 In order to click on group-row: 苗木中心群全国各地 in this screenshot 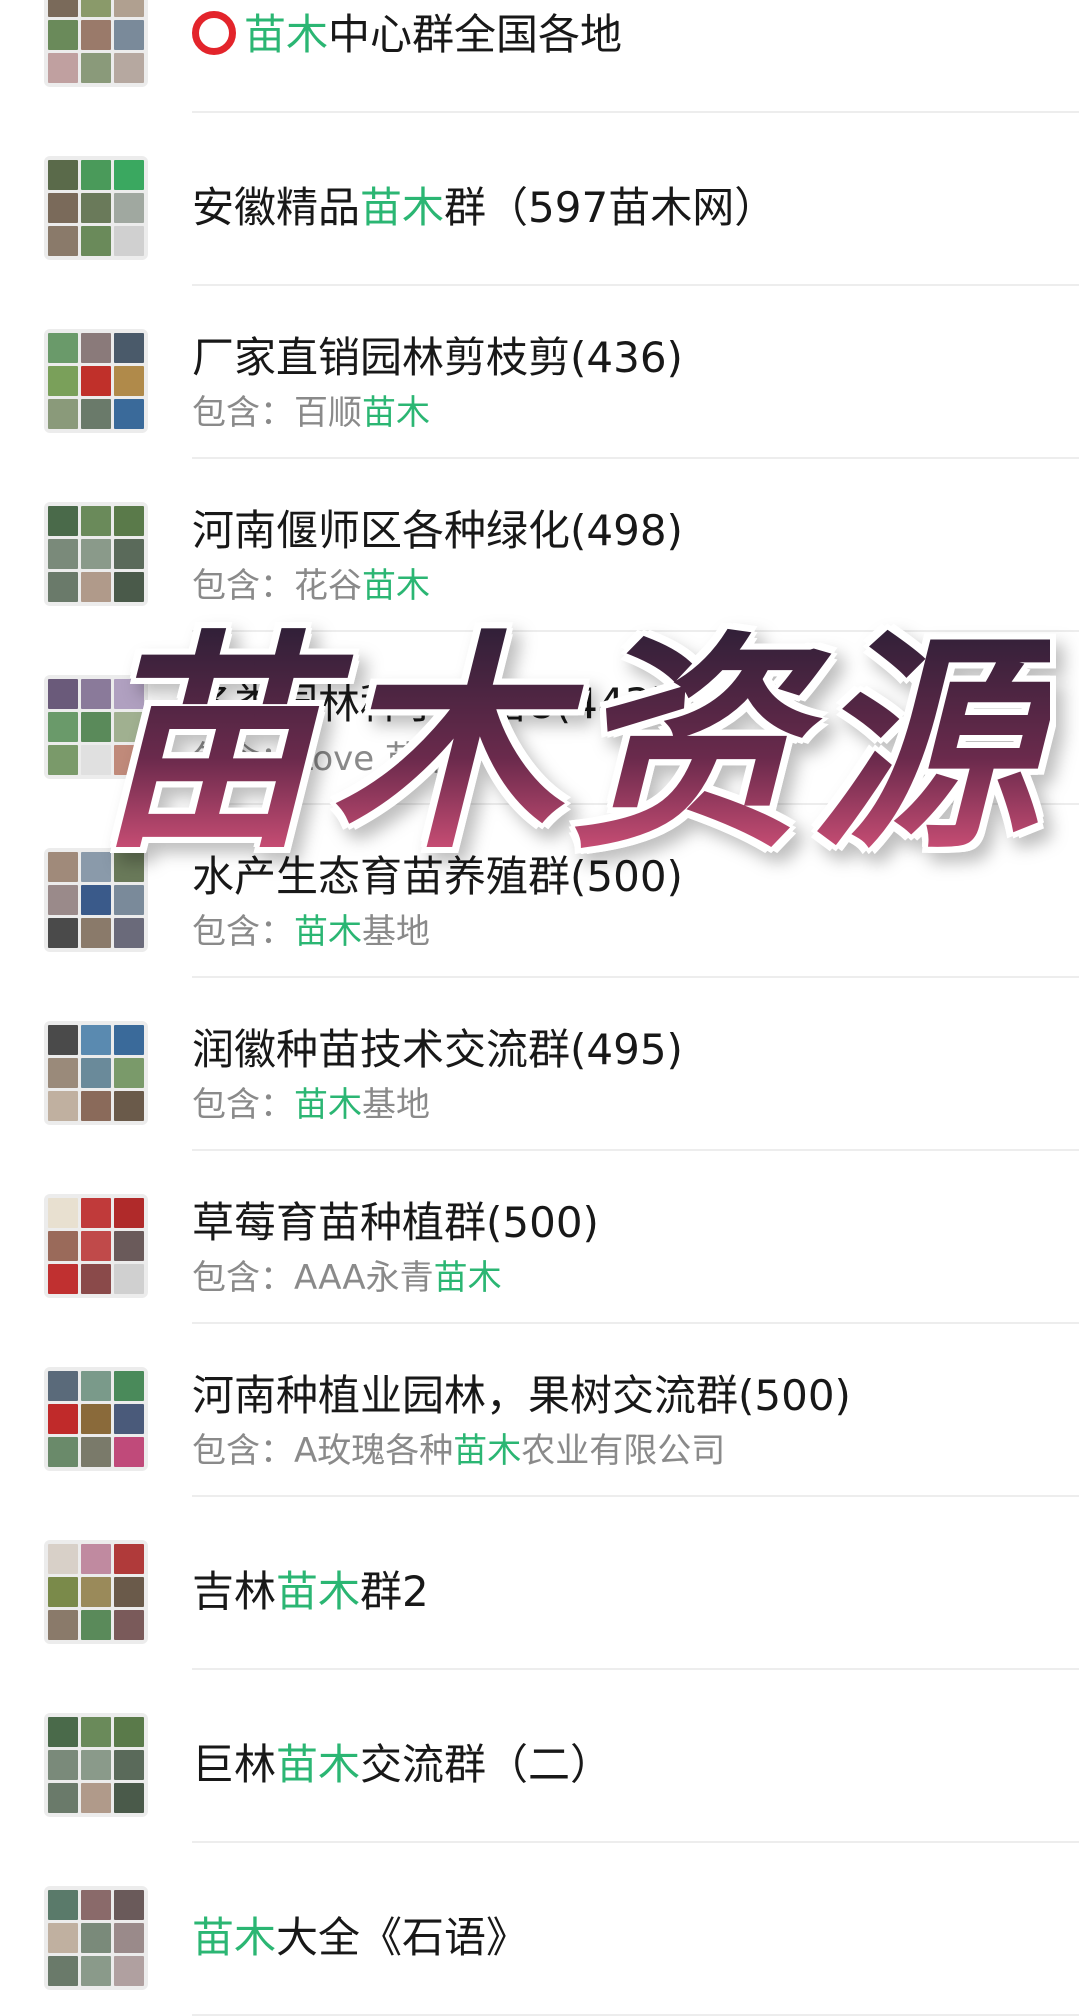, I will do `click(539, 56)`.